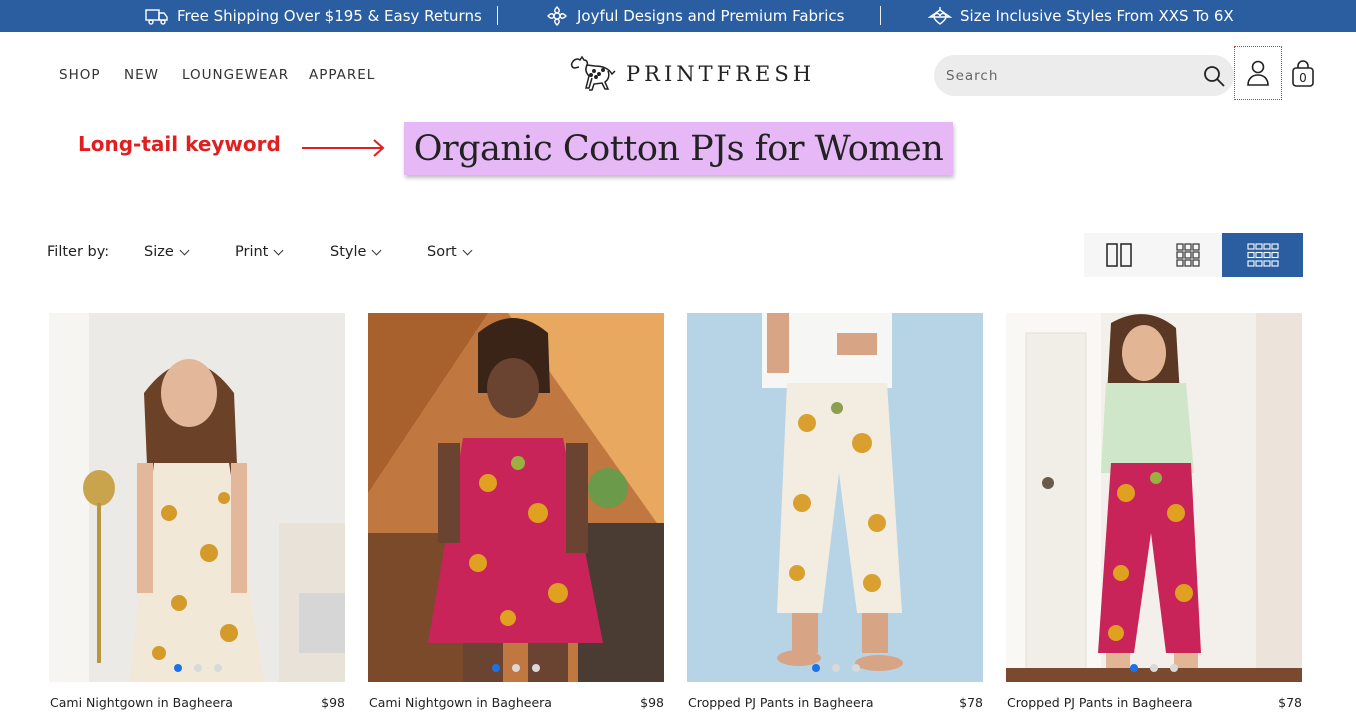  What do you see at coordinates (1214, 76) in the screenshot?
I see `search-icon` at bounding box center [1214, 76].